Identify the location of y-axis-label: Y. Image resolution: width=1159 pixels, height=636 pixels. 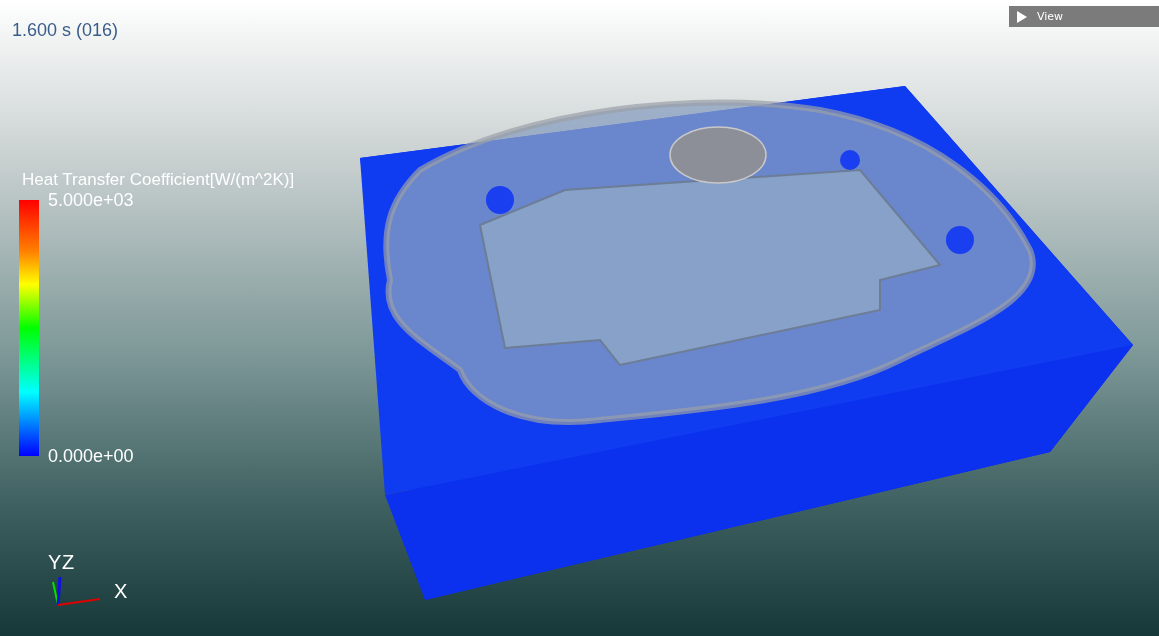
(55, 562).